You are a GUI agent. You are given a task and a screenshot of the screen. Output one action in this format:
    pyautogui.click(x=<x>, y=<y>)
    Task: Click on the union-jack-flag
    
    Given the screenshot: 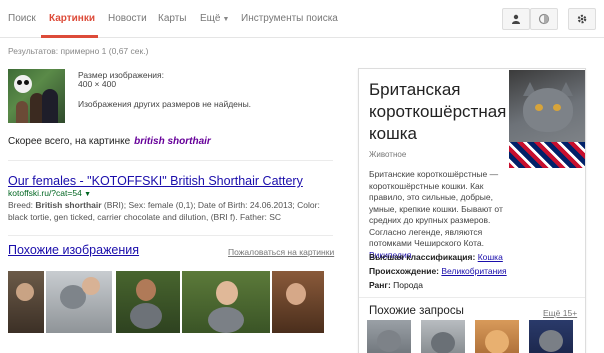 What is the action you would take?
    pyautogui.click(x=547, y=155)
    